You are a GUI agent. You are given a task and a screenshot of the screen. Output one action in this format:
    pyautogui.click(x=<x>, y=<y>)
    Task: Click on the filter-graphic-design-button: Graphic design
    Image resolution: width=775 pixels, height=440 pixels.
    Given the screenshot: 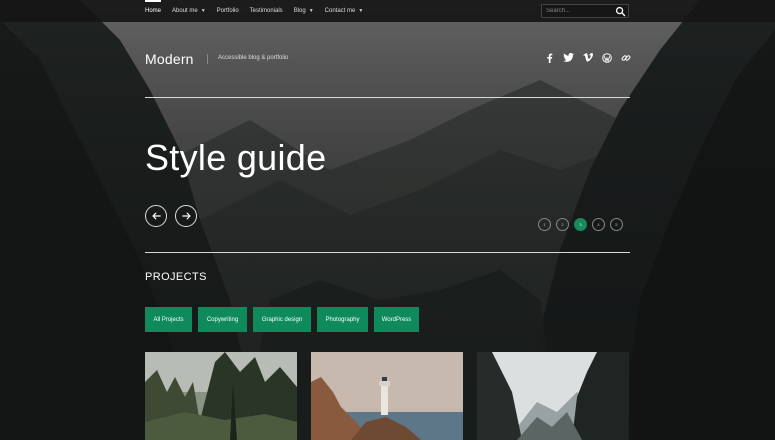 What is the action you would take?
    pyautogui.click(x=282, y=319)
    